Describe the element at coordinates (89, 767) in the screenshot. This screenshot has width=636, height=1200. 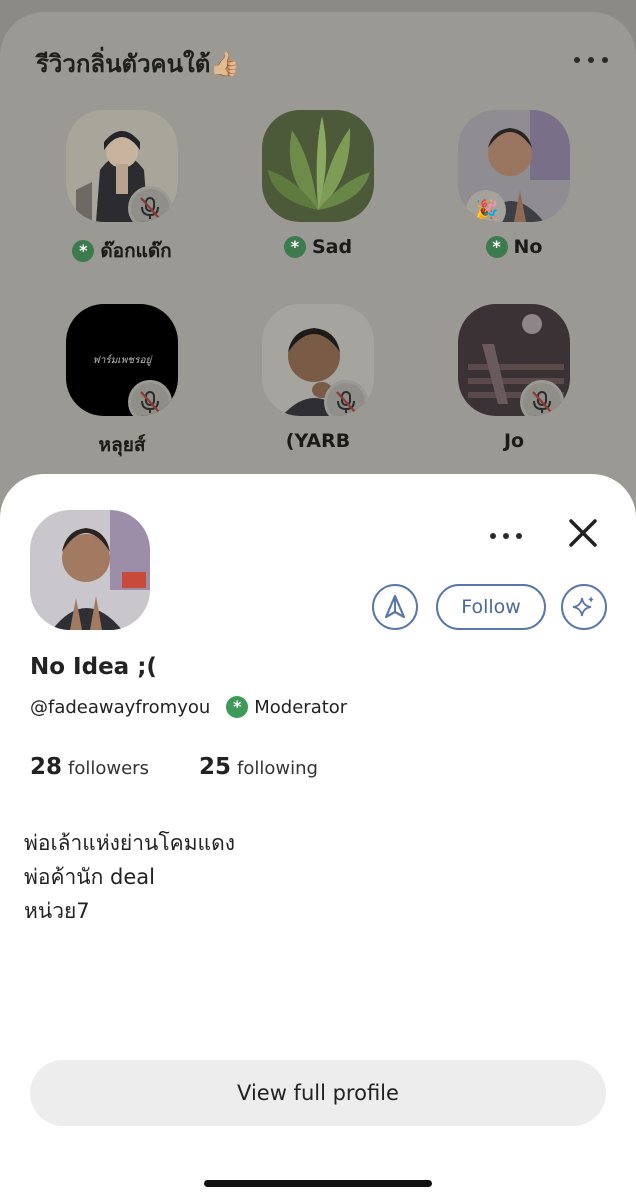
I see `followers-link: 28 followers` at that location.